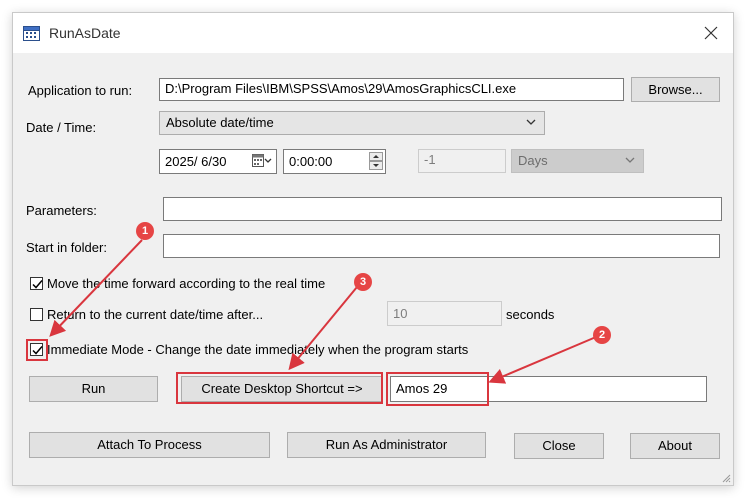 This screenshot has width=747, height=498. I want to click on badge-1: 1, so click(145, 231).